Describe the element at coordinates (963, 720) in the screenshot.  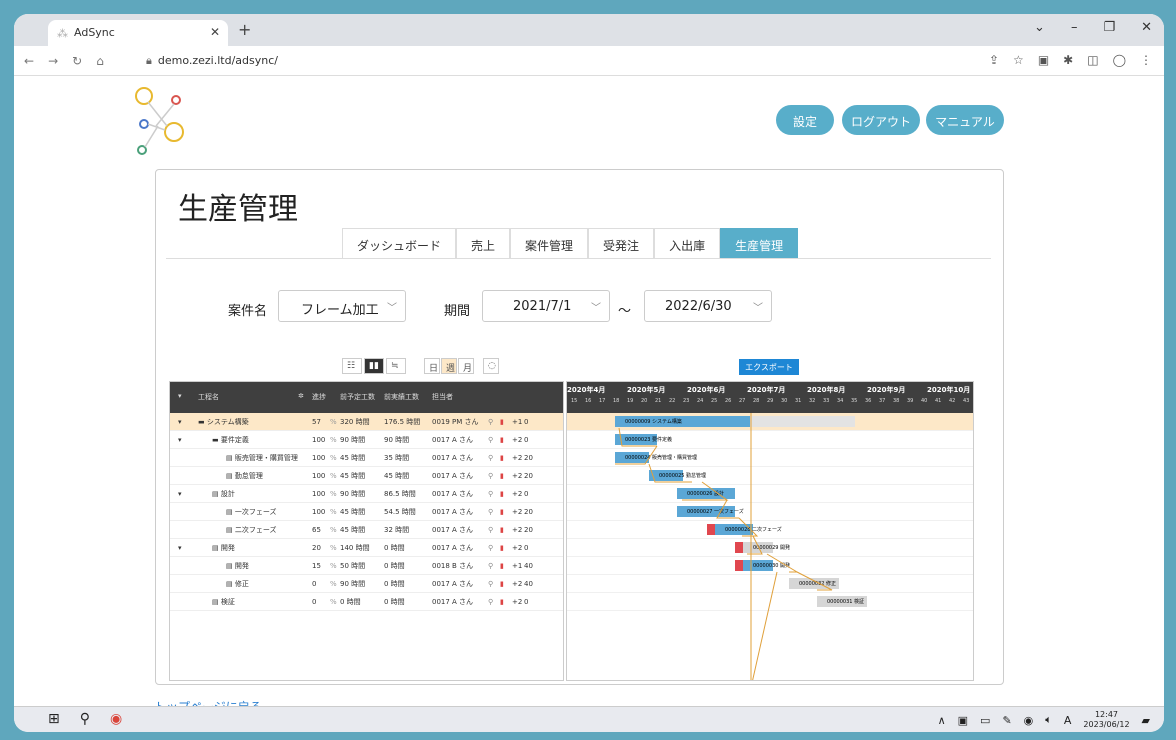
I see `network-icon: ▣` at that location.